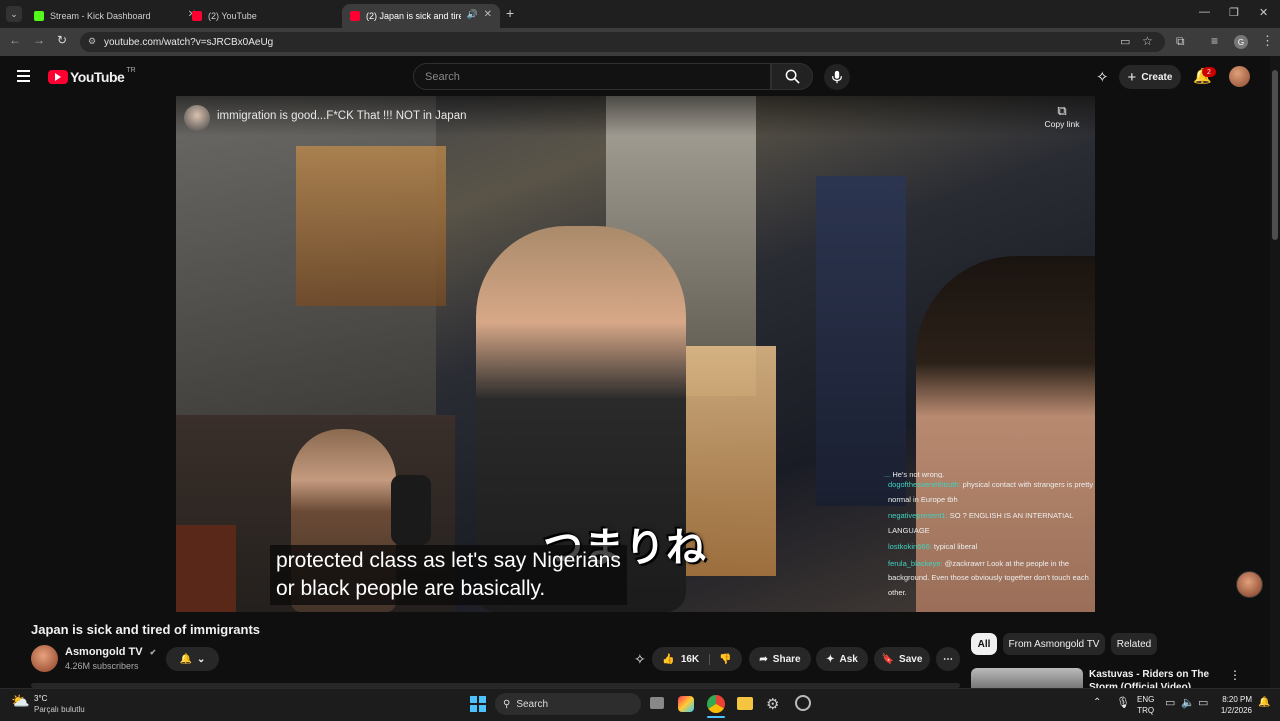 The height and width of the screenshot is (721, 1280). What do you see at coordinates (1123, 702) in the screenshot?
I see `microphone-tray-icon: 🎙` at bounding box center [1123, 702].